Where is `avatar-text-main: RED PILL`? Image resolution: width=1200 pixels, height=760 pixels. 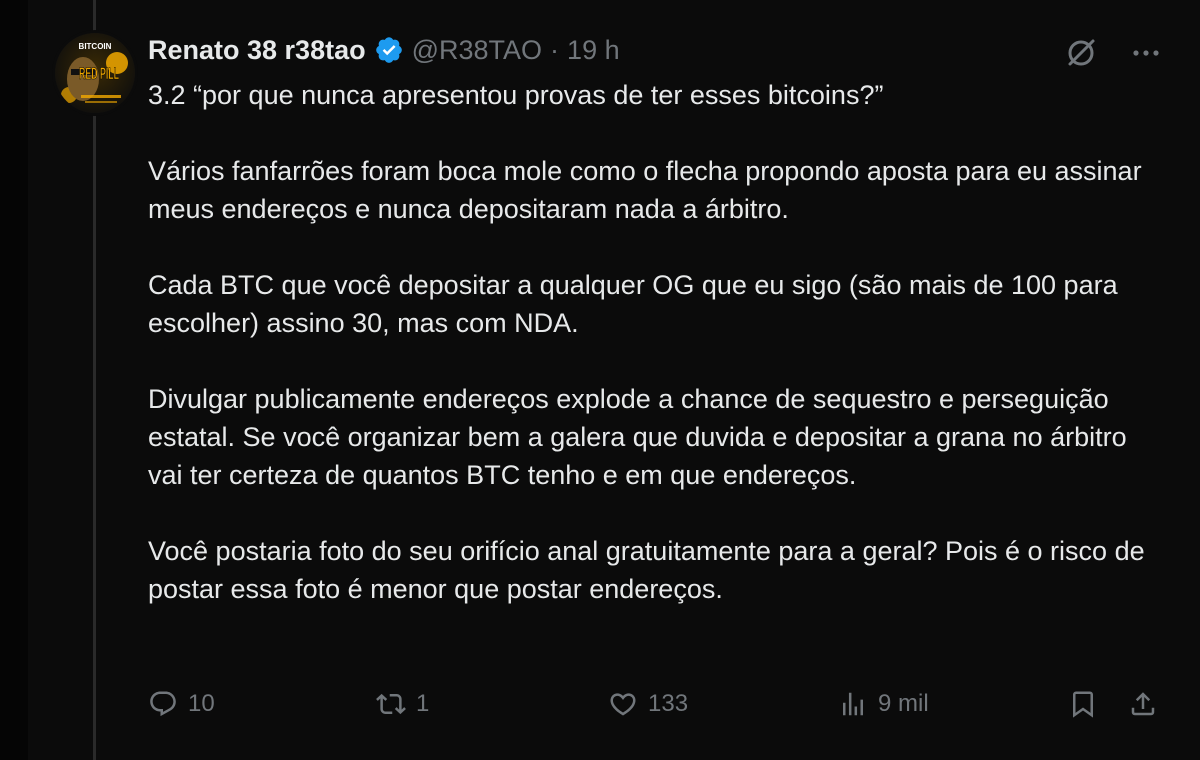
avatar-text-main: RED PILL is located at coordinates (99, 73).